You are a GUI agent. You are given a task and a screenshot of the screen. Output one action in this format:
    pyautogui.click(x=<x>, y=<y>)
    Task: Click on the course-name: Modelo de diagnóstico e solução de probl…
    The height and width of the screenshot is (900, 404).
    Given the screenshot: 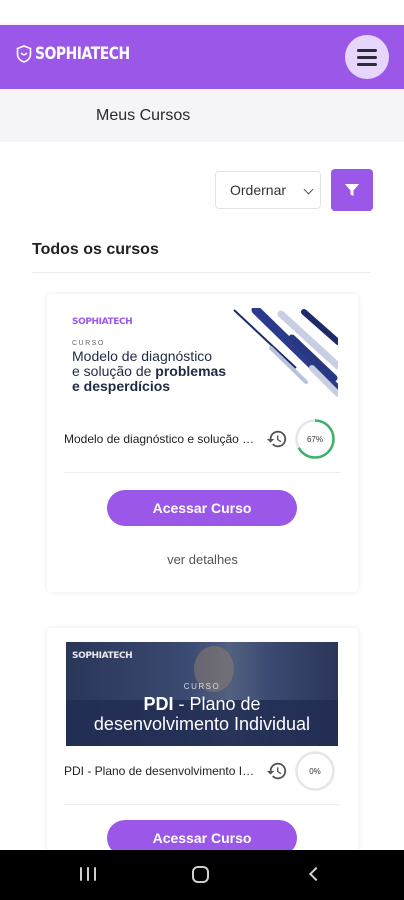 What is the action you would take?
    pyautogui.click(x=162, y=439)
    